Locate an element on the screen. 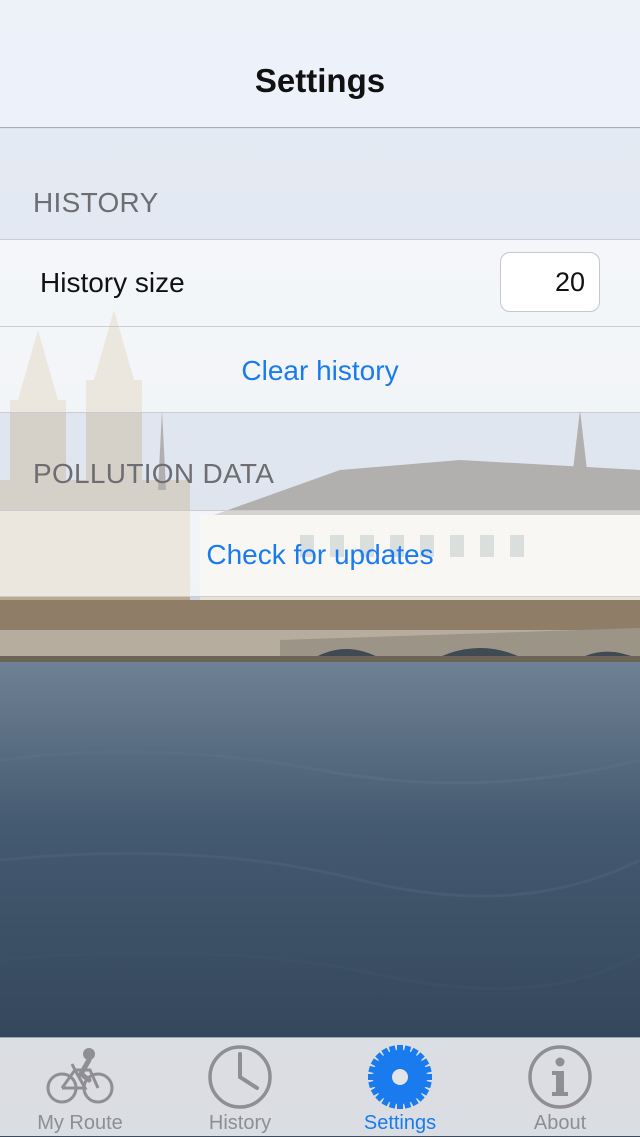  navigation-bar: Settings is located at coordinates (320, 64).